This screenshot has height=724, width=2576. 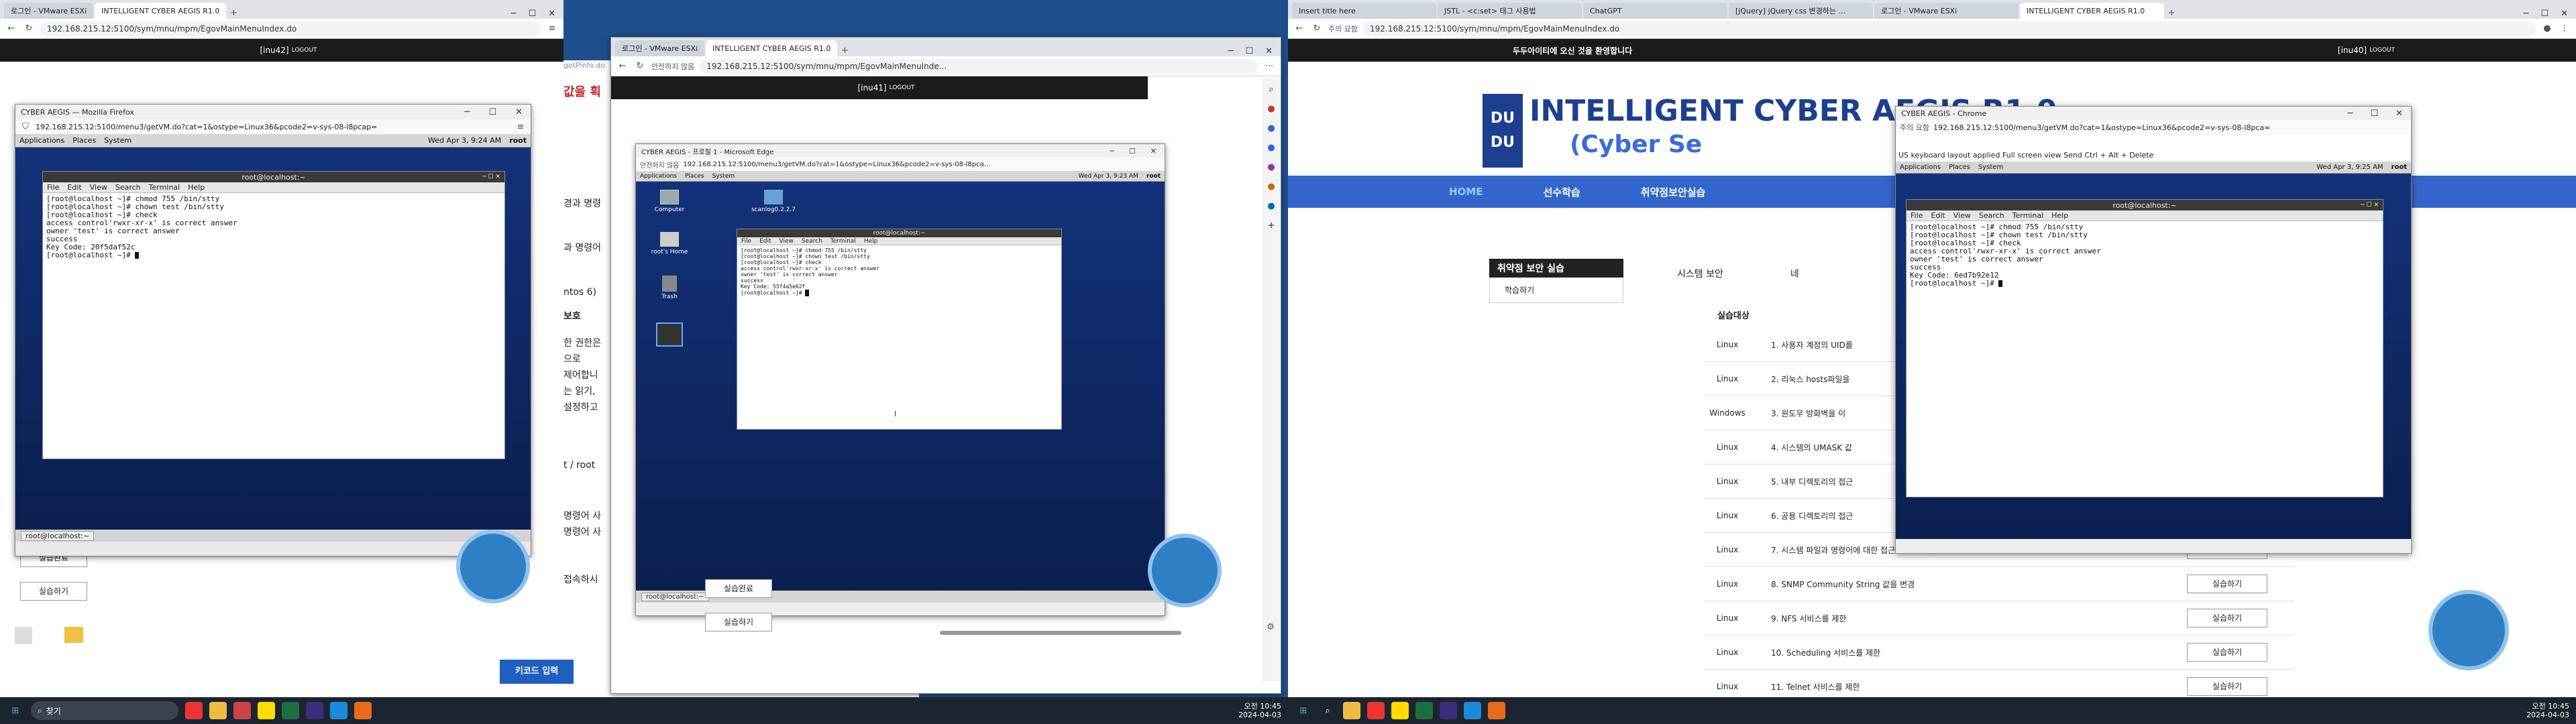 What do you see at coordinates (552, 29) in the screenshot?
I see `menu-icon: ≡` at bounding box center [552, 29].